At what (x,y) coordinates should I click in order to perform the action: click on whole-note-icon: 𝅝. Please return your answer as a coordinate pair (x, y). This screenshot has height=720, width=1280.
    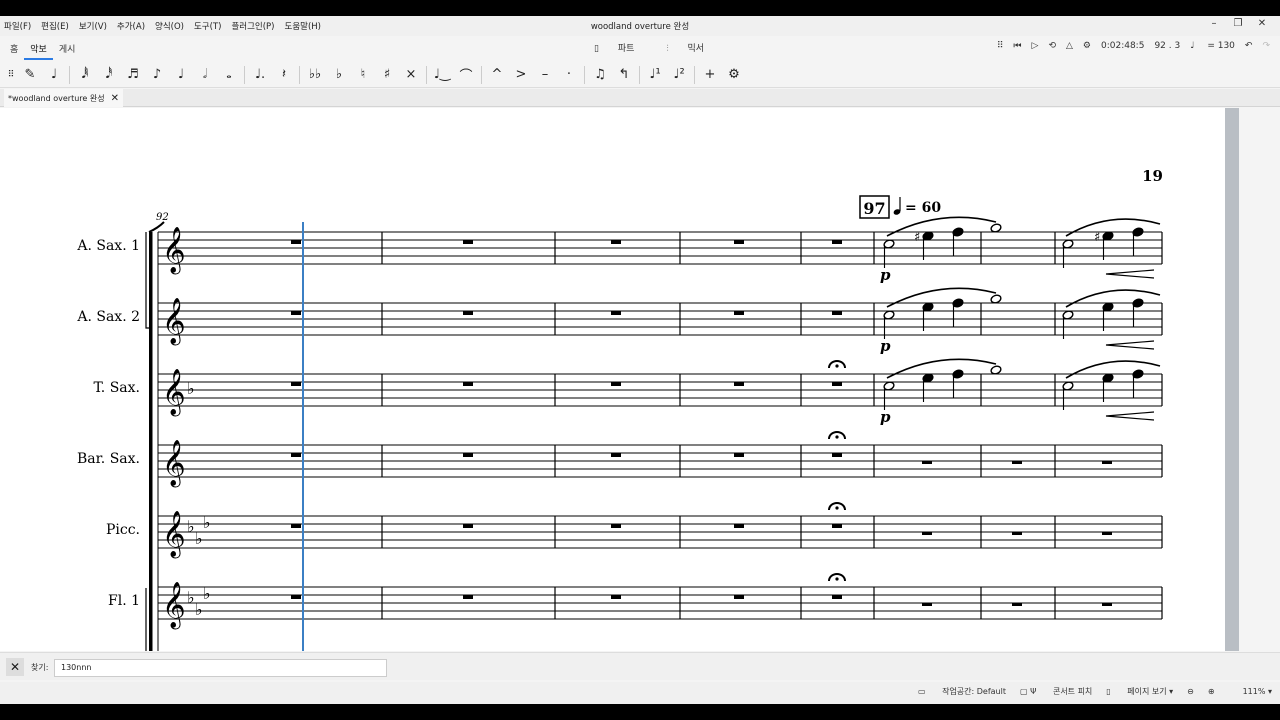
    Looking at the image, I should click on (229, 74).